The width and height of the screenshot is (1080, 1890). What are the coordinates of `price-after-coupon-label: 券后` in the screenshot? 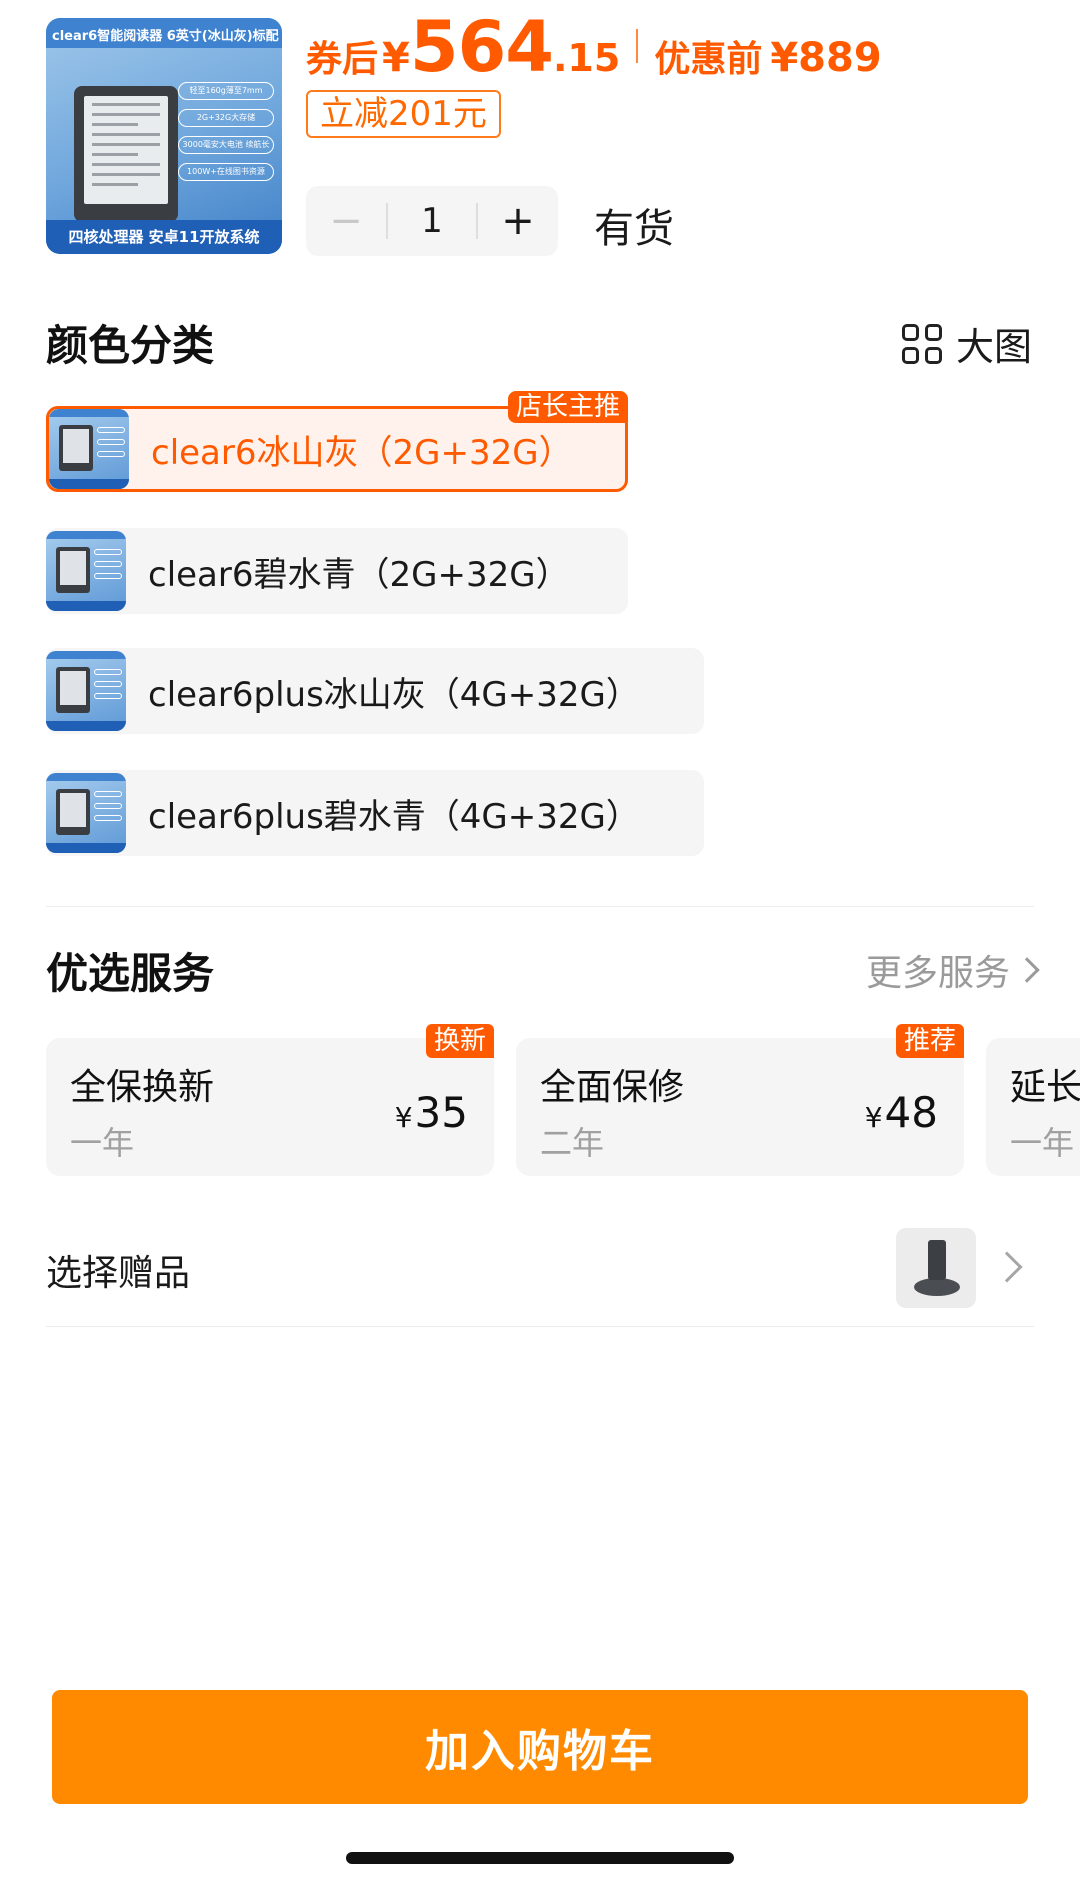 It's located at (342, 59).